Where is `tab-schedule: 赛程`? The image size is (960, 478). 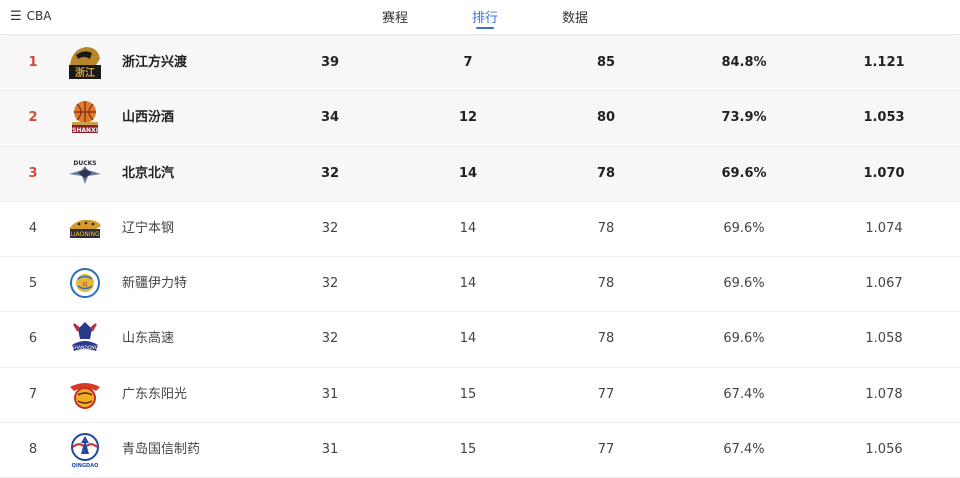 tab-schedule: 赛程 is located at coordinates (395, 16).